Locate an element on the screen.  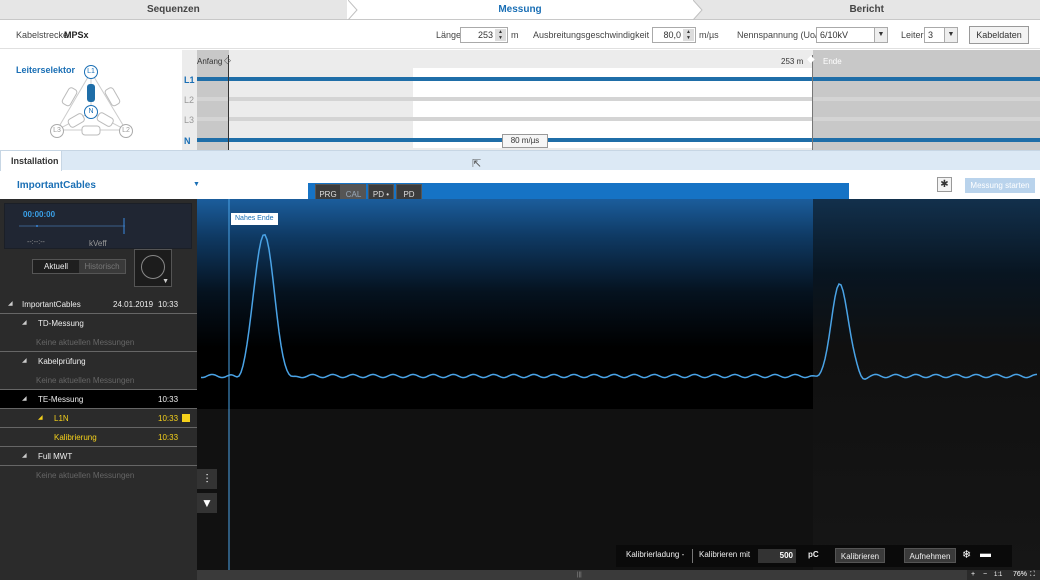
step-sequenzen: Sequenzen is located at coordinates (173, 9).